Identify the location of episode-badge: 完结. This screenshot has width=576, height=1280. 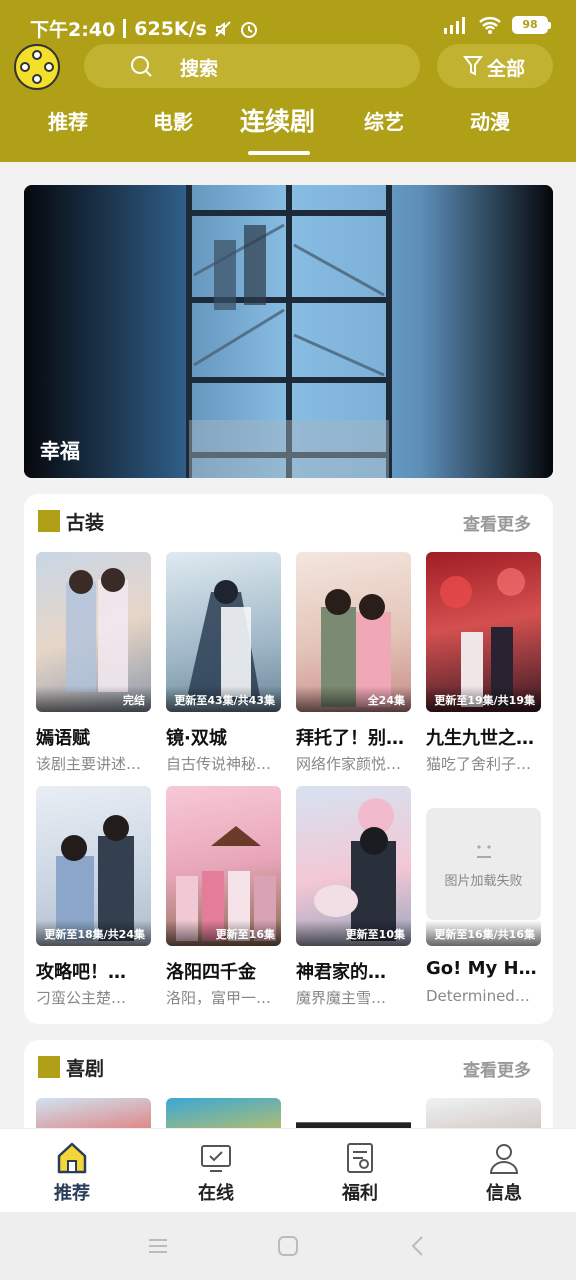
(93, 699).